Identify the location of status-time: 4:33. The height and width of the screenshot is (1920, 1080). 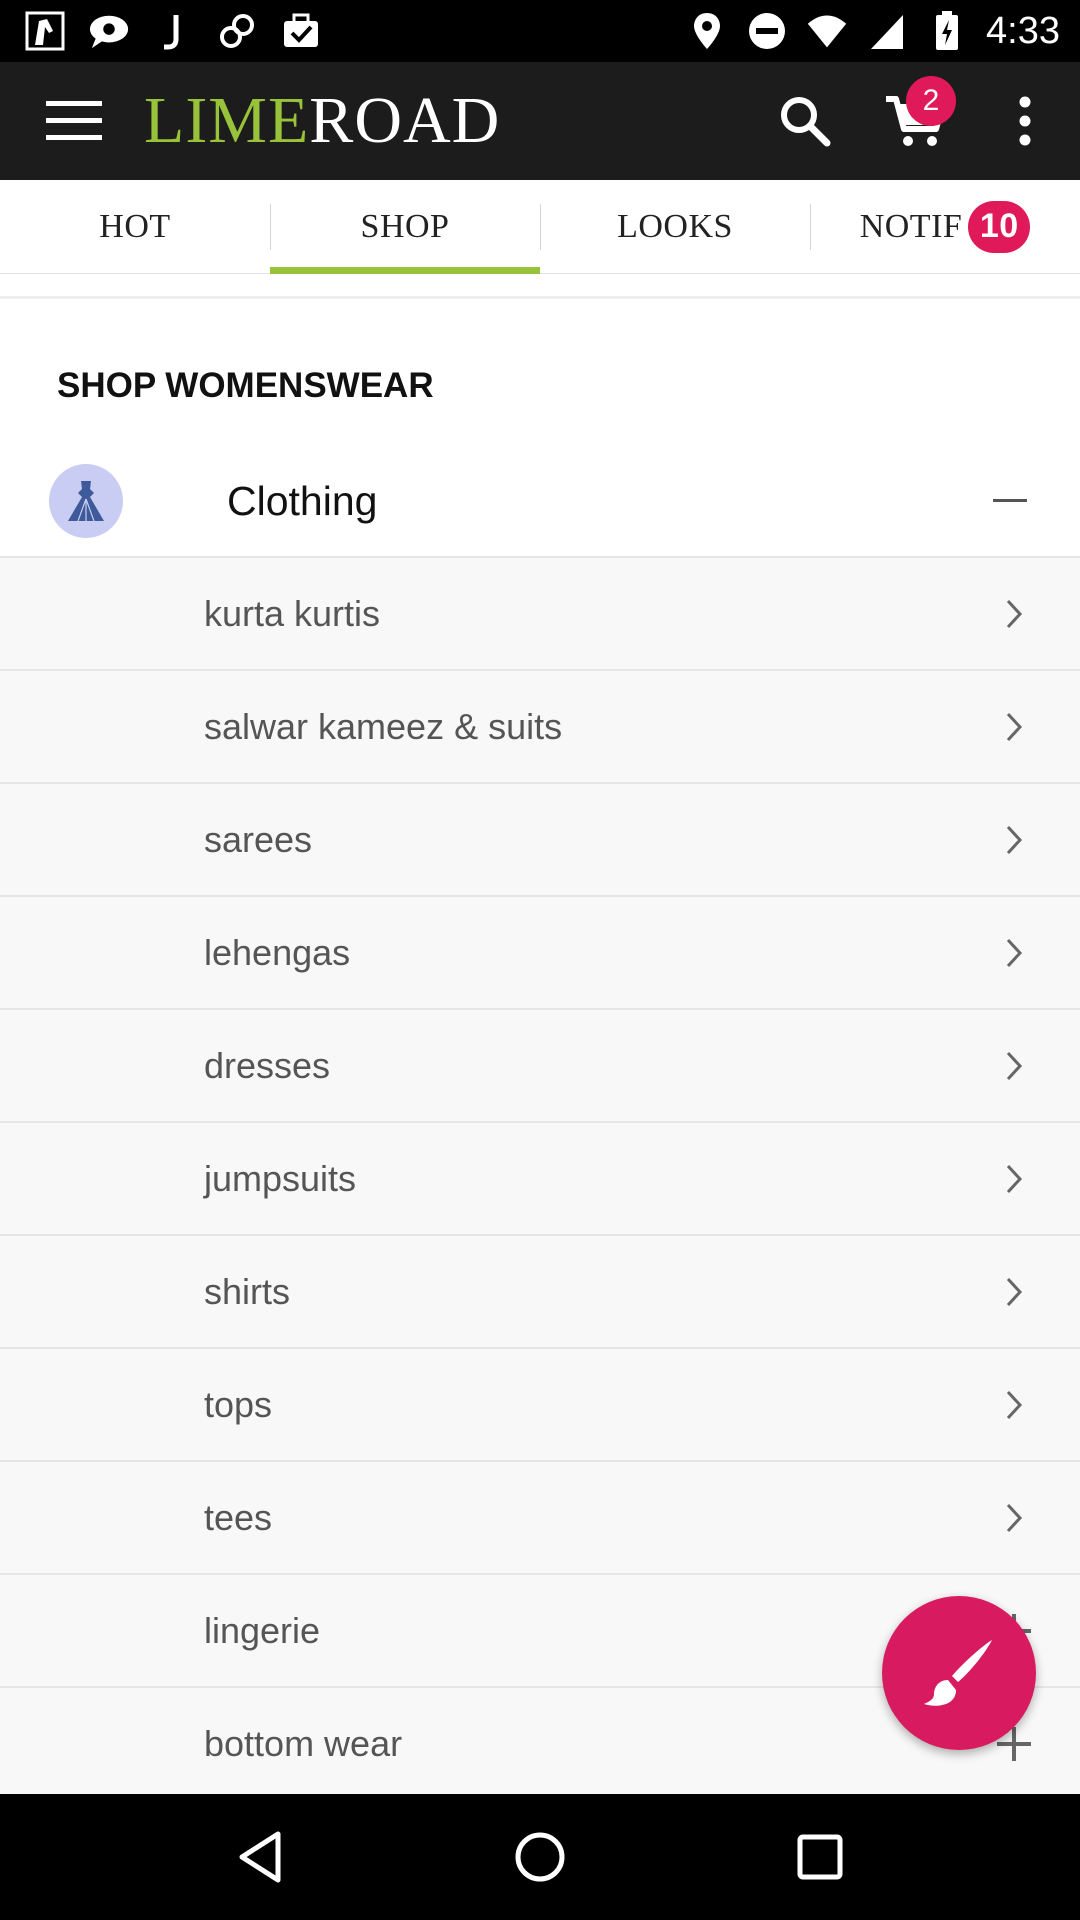
(1023, 30).